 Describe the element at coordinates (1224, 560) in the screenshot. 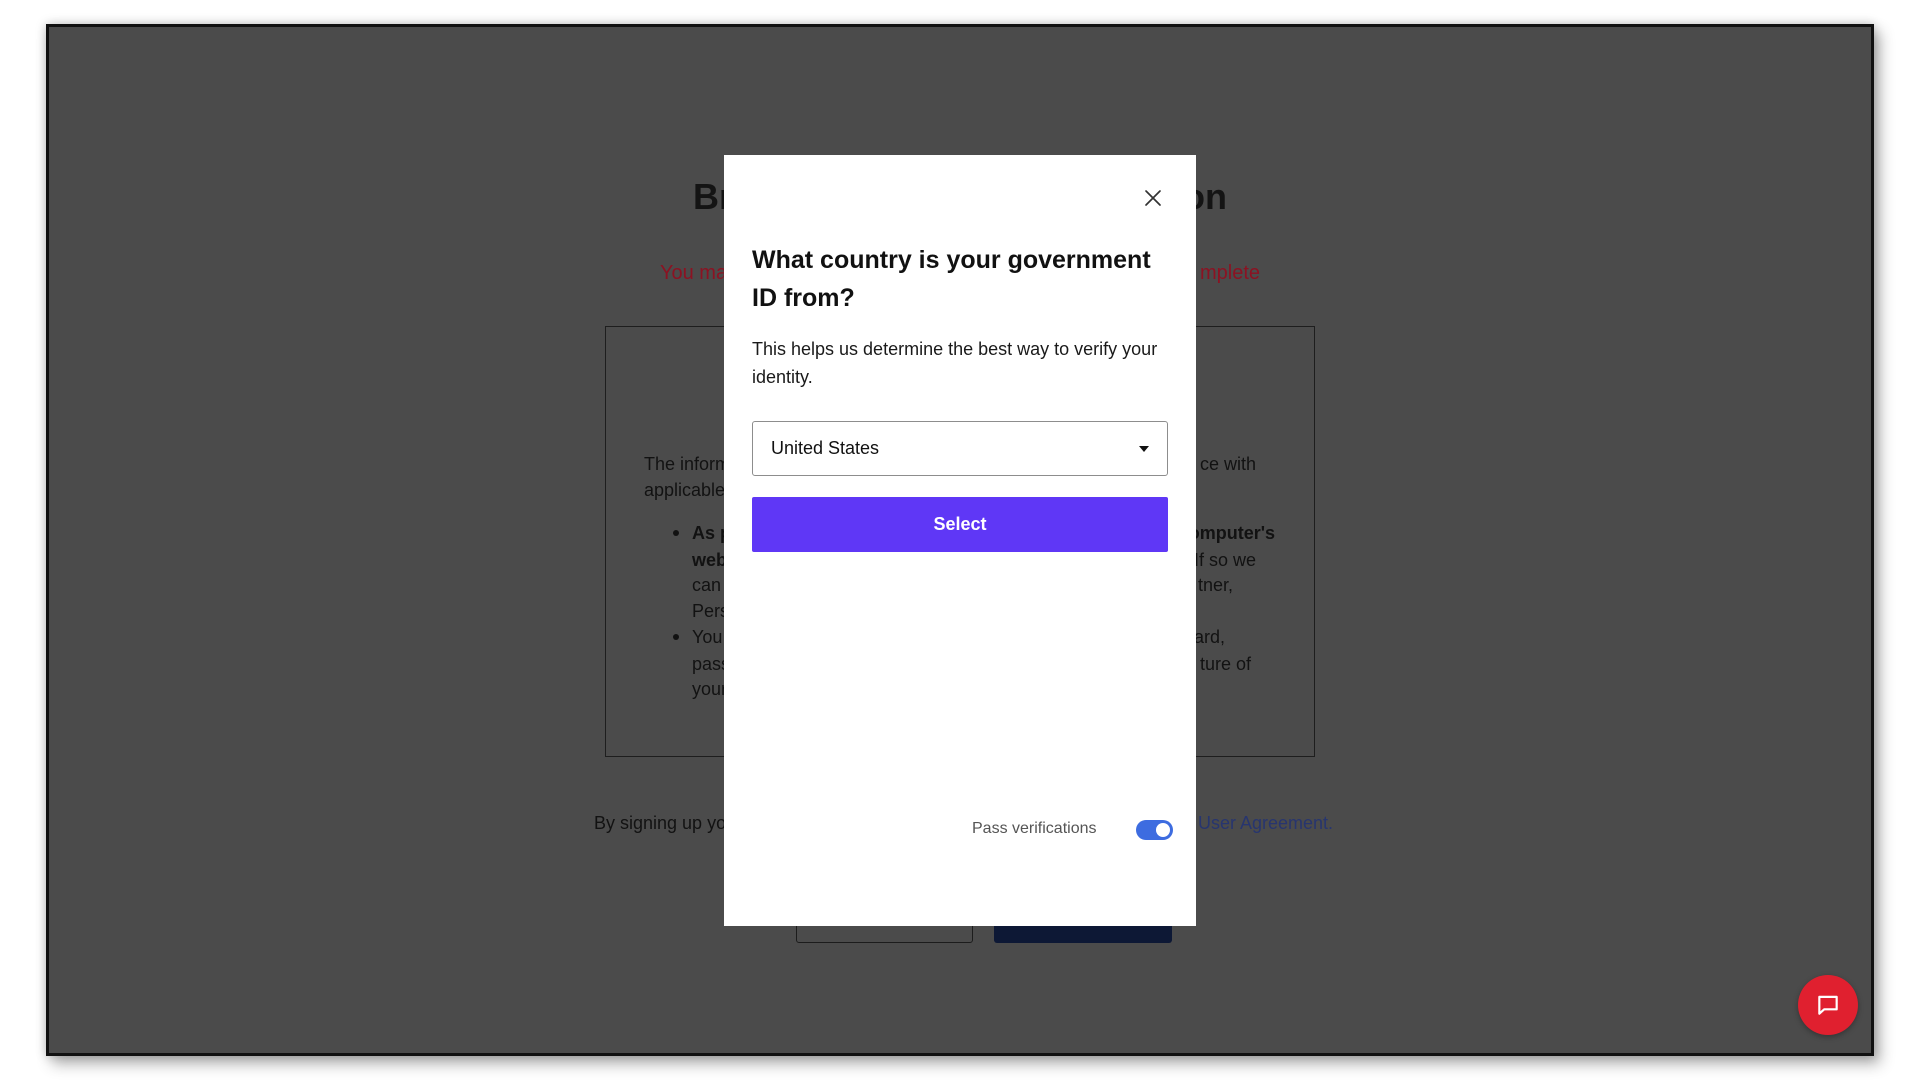

I see `bullet-line-right: If so we` at that location.